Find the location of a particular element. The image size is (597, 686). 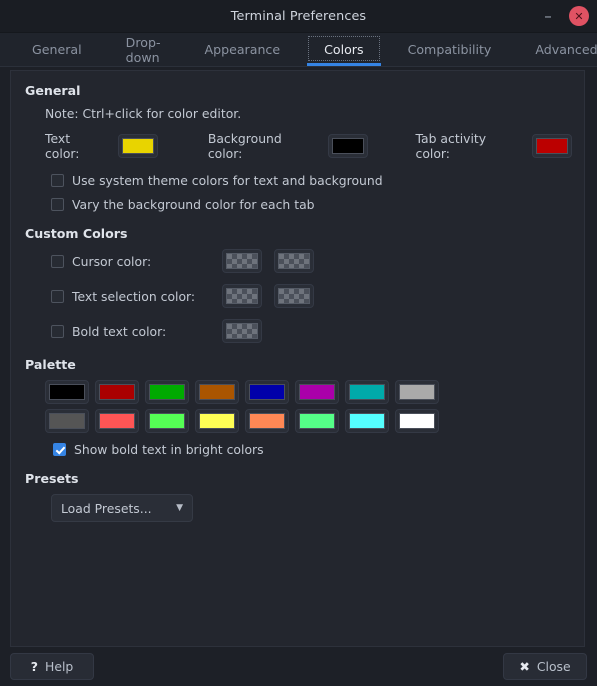

palette-color-8-button is located at coordinates (67, 421).